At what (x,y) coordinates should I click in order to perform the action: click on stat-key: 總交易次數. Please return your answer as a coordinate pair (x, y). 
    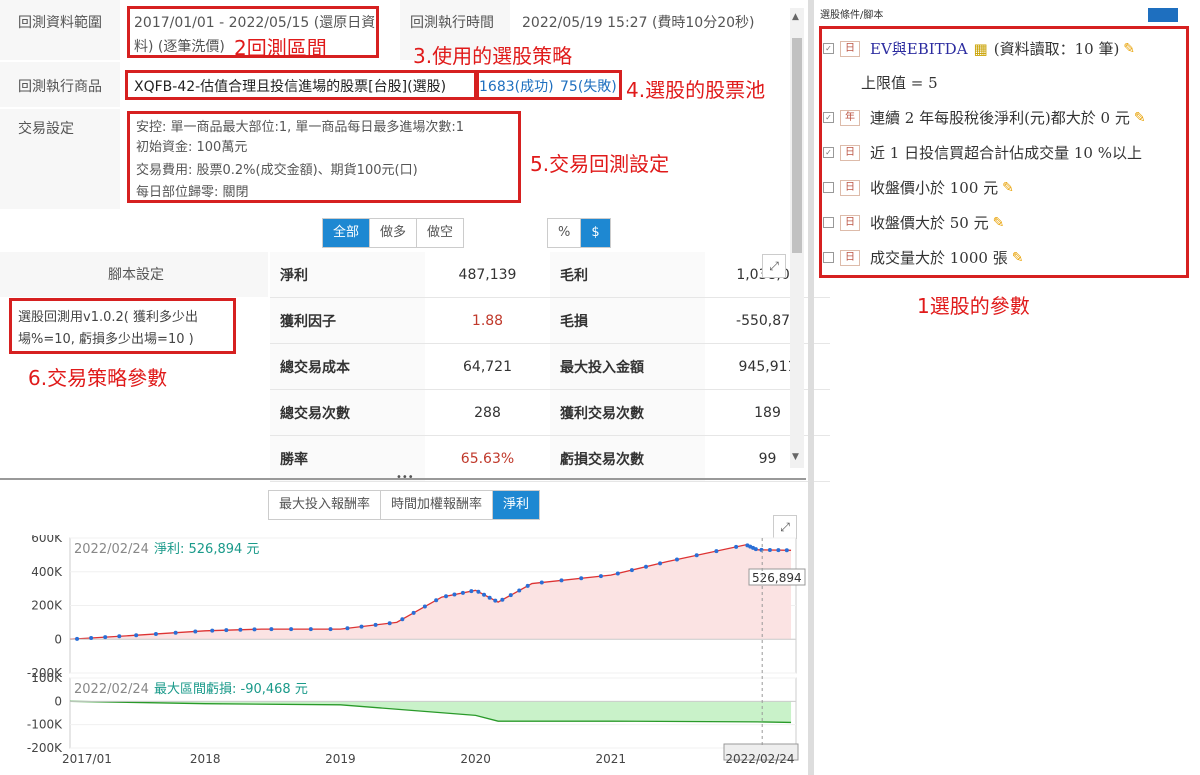
    Looking at the image, I should click on (347, 412).